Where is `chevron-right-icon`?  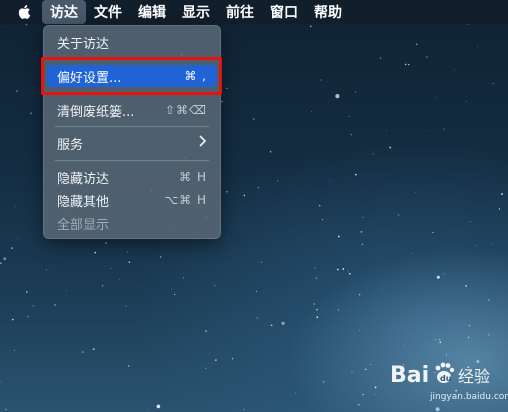 chevron-right-icon is located at coordinates (203, 143).